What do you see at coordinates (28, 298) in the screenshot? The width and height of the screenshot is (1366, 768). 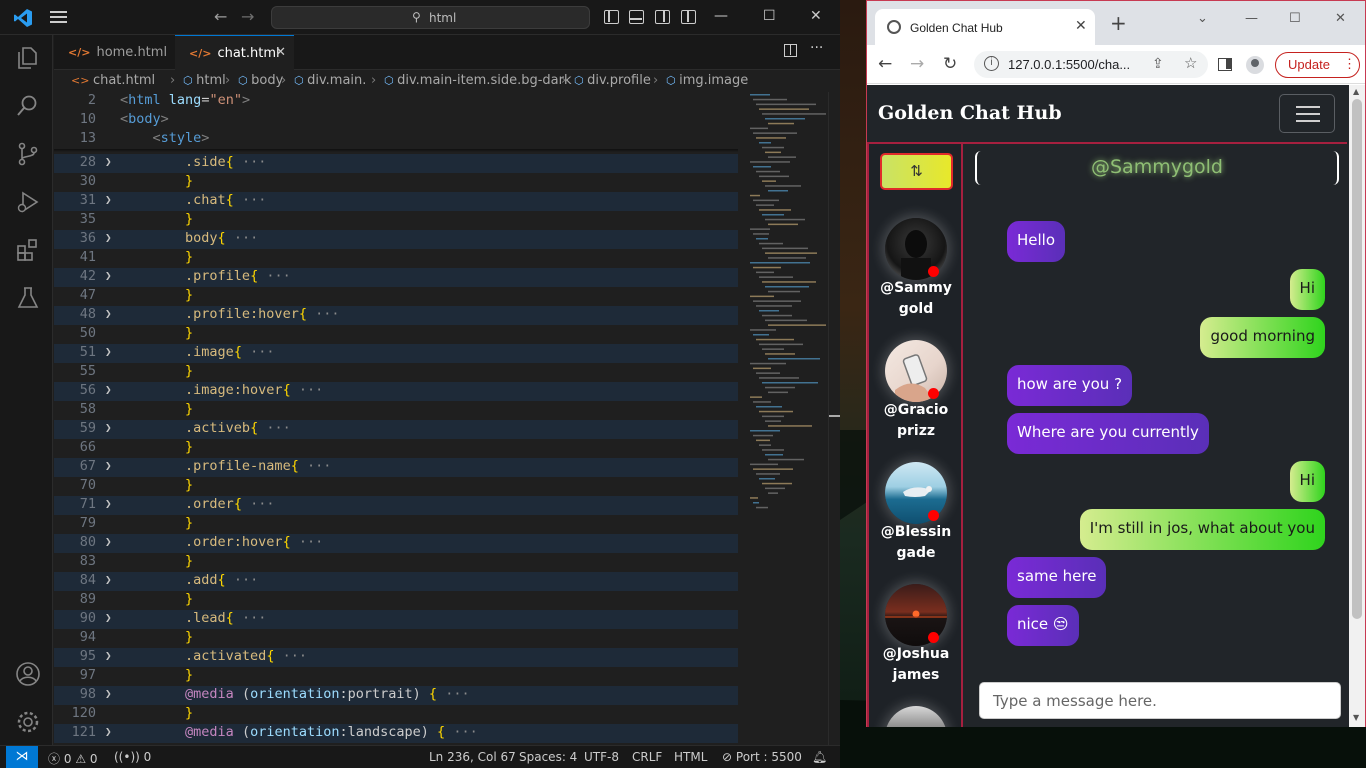 I see `testing-flask-icon` at bounding box center [28, 298].